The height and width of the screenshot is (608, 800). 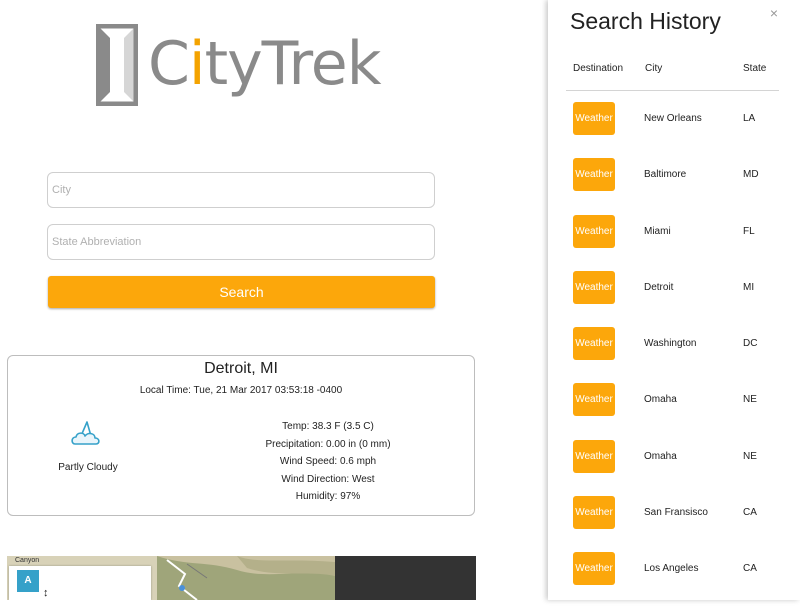 What do you see at coordinates (328, 496) in the screenshot?
I see `weather-humidity: Humidity: 97%` at bounding box center [328, 496].